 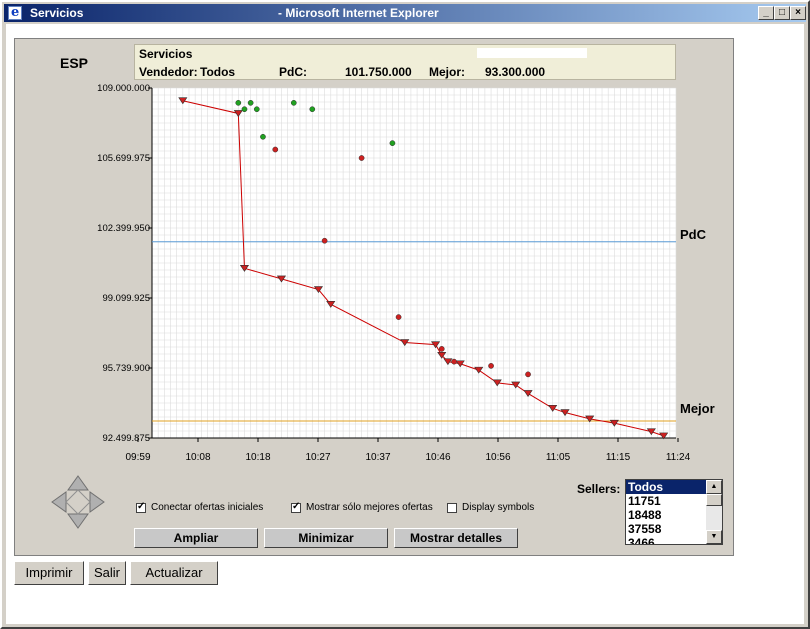 What do you see at coordinates (666, 515) in the screenshot?
I see `seller-item: 18488` at bounding box center [666, 515].